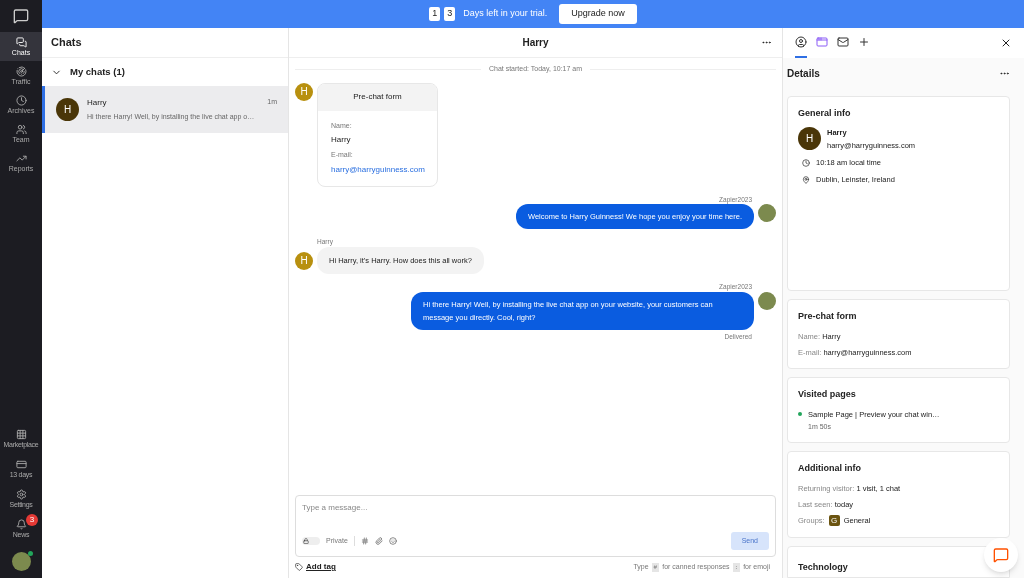  What do you see at coordinates (830, 469) in the screenshot?
I see `card-title: Additional info` at bounding box center [830, 469].